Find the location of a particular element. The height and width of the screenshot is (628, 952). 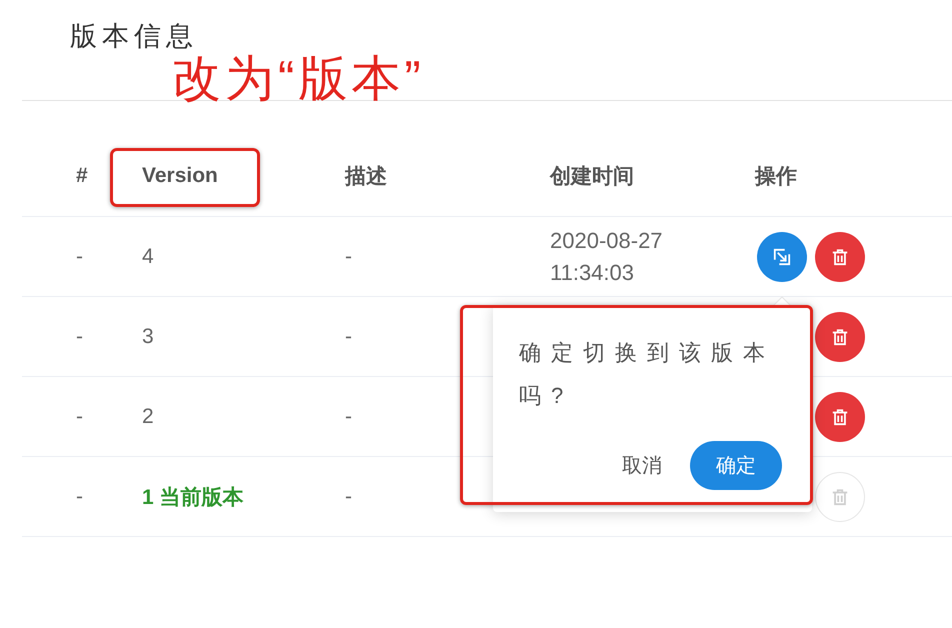

column-header: 描述 is located at coordinates (366, 177).